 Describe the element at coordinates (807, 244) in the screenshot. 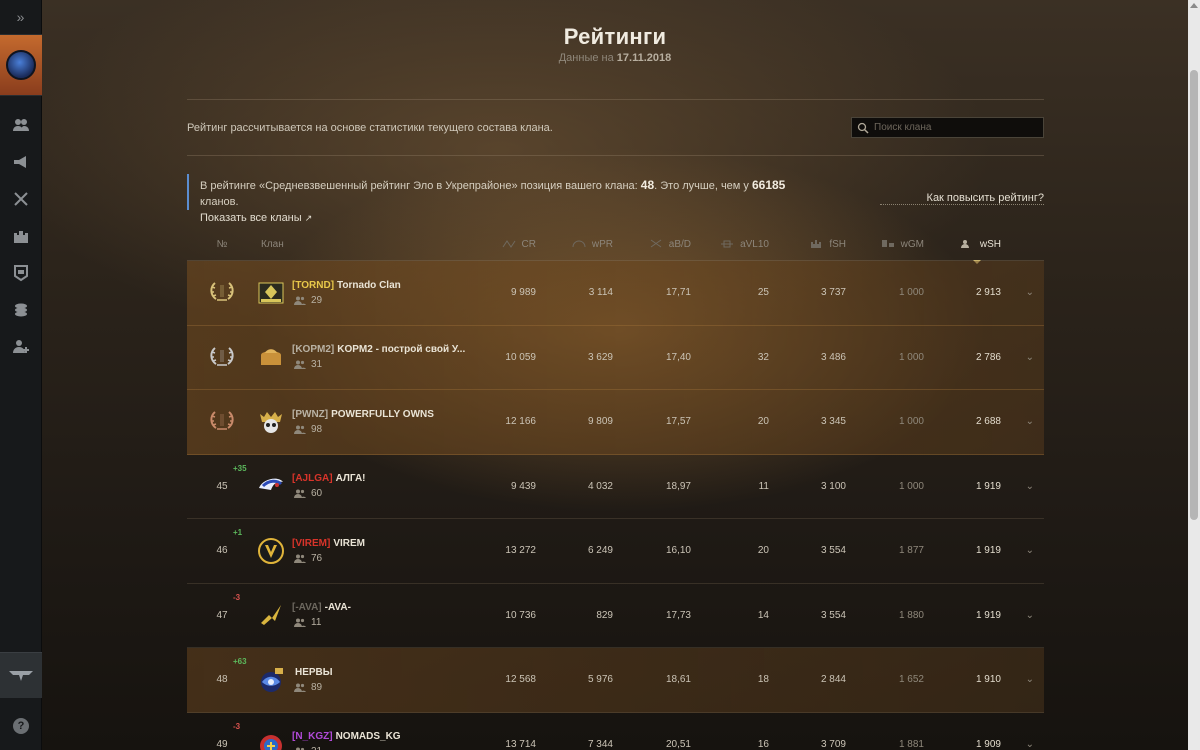

I see `header-fsh: fSH` at that location.